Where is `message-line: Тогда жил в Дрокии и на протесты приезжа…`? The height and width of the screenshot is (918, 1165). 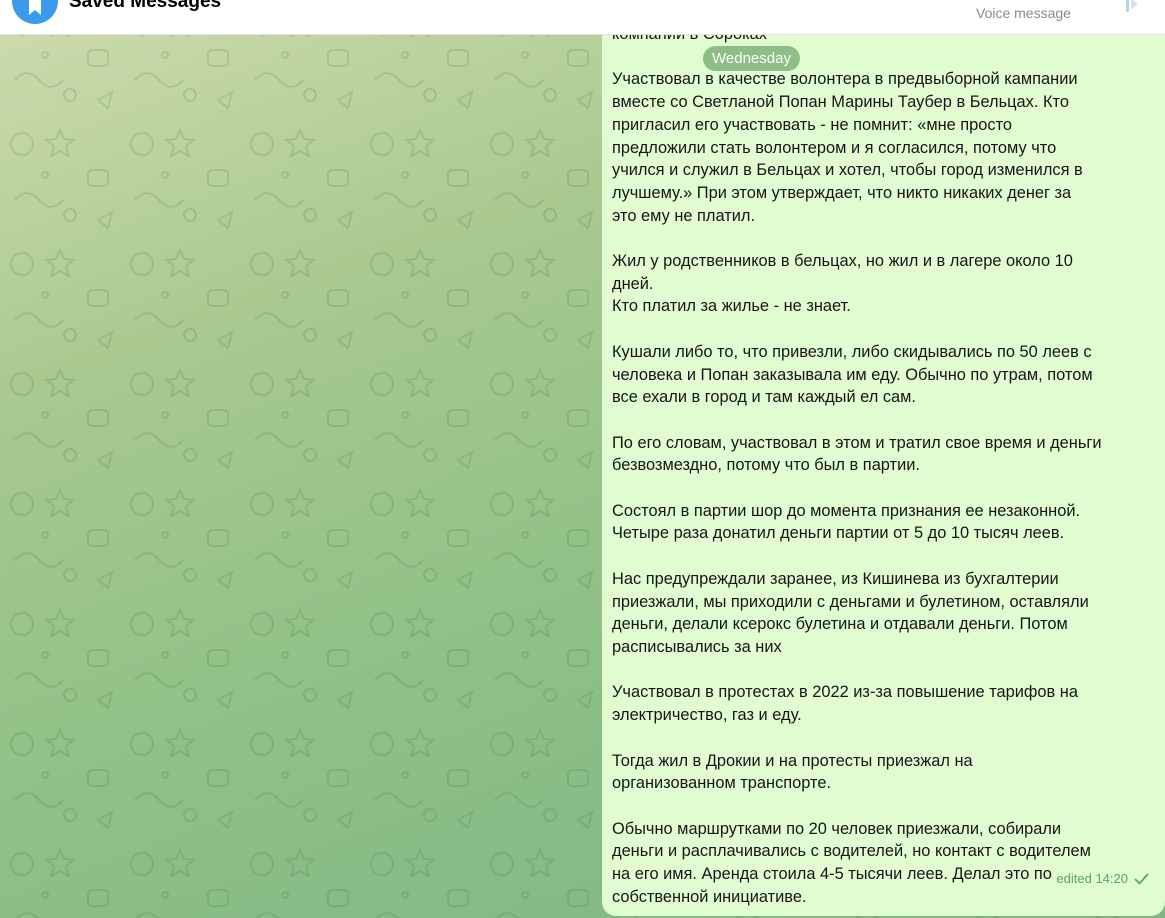 message-line: Тогда жил в Дрокии и на протесты приезжа… is located at coordinates (792, 760).